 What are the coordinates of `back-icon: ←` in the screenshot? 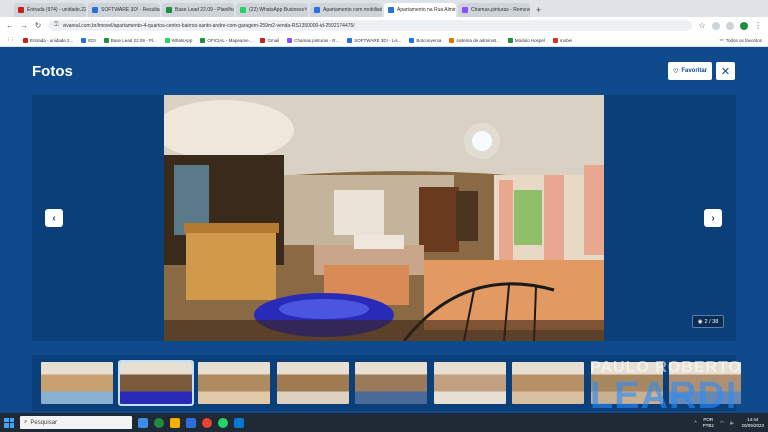 It's located at (10, 25).